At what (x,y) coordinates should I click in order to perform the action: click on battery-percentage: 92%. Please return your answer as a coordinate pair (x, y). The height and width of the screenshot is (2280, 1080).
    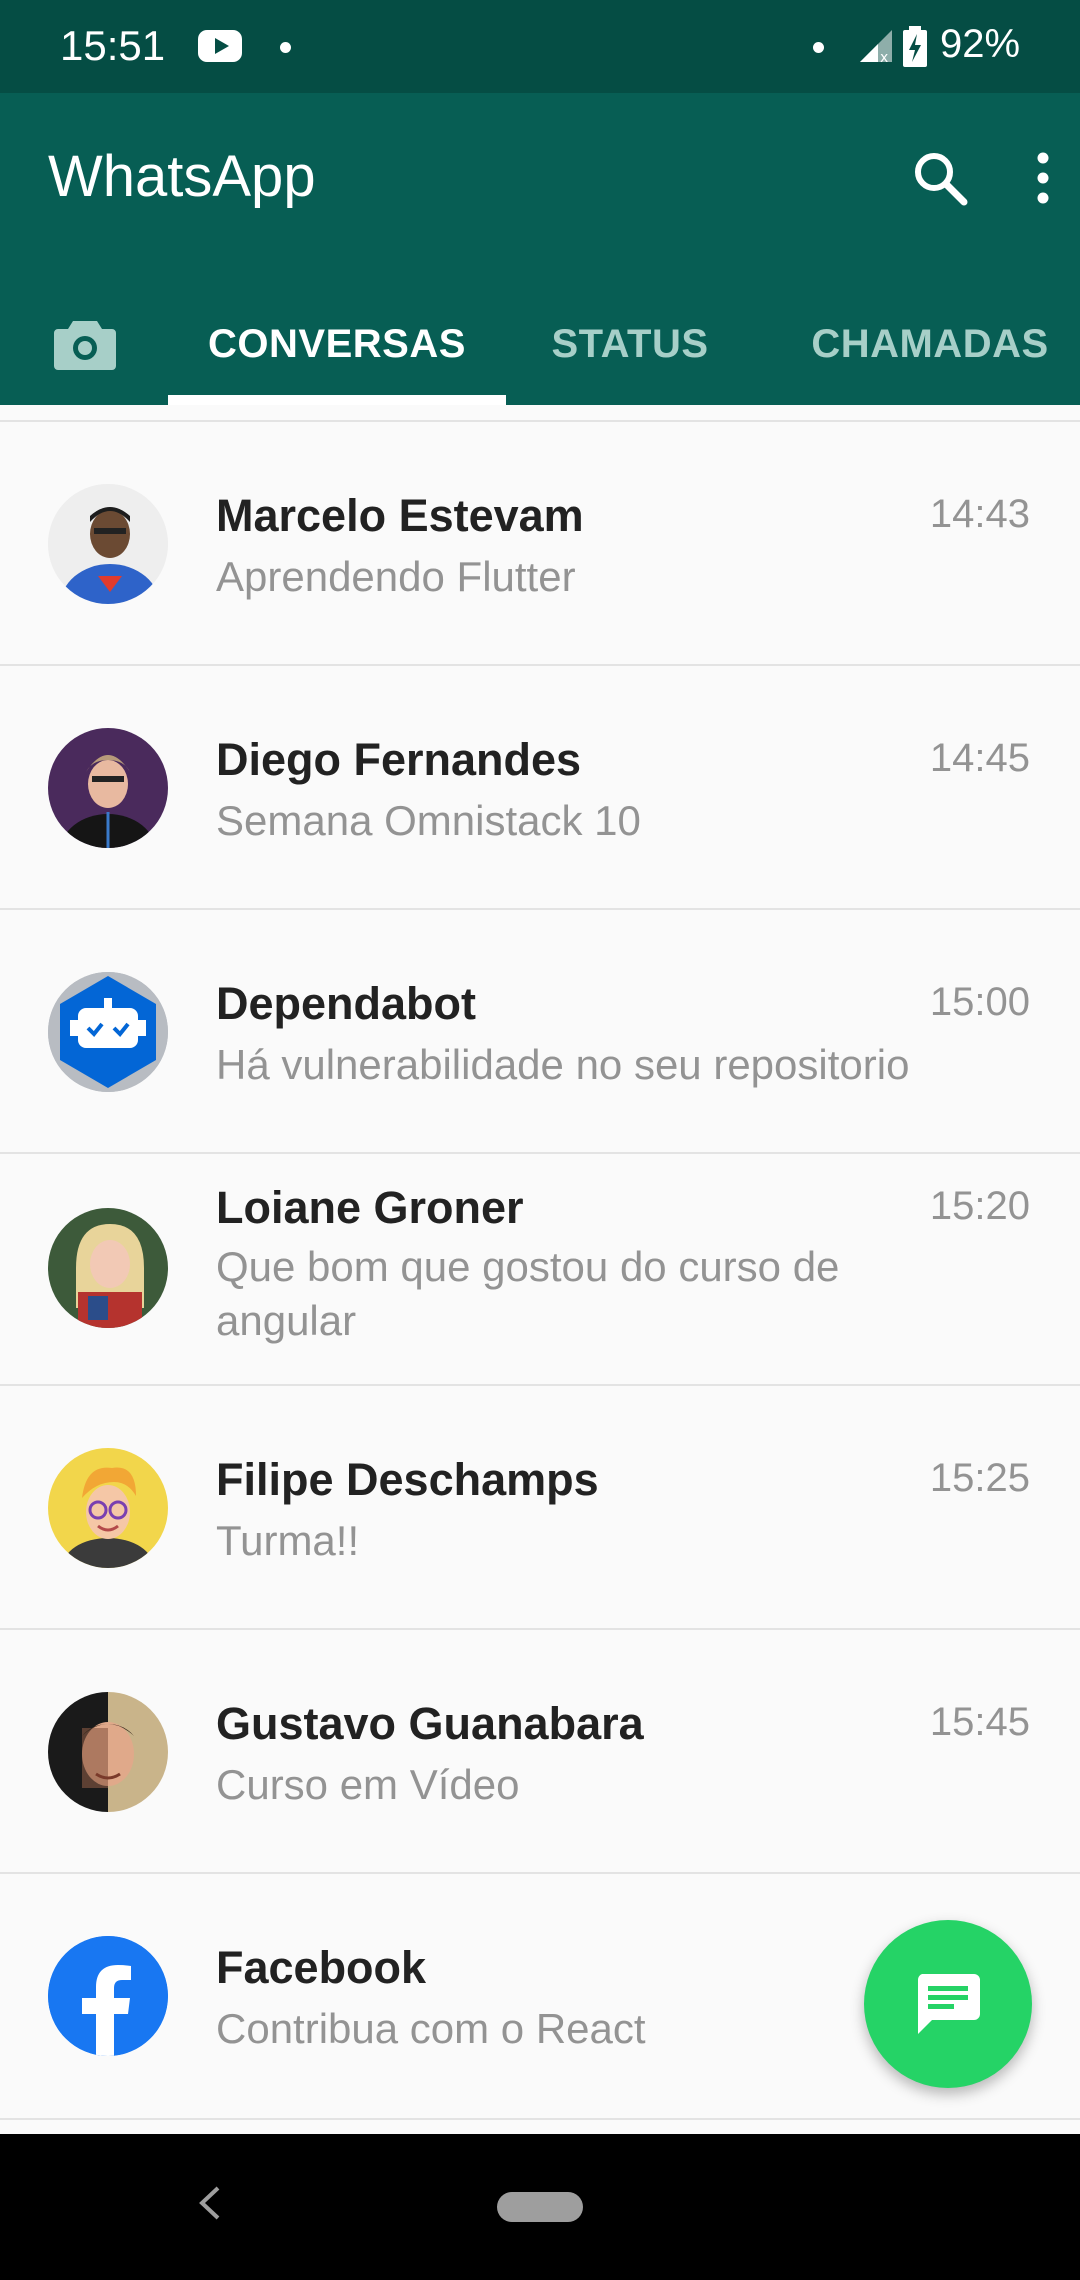
    Looking at the image, I should click on (980, 44).